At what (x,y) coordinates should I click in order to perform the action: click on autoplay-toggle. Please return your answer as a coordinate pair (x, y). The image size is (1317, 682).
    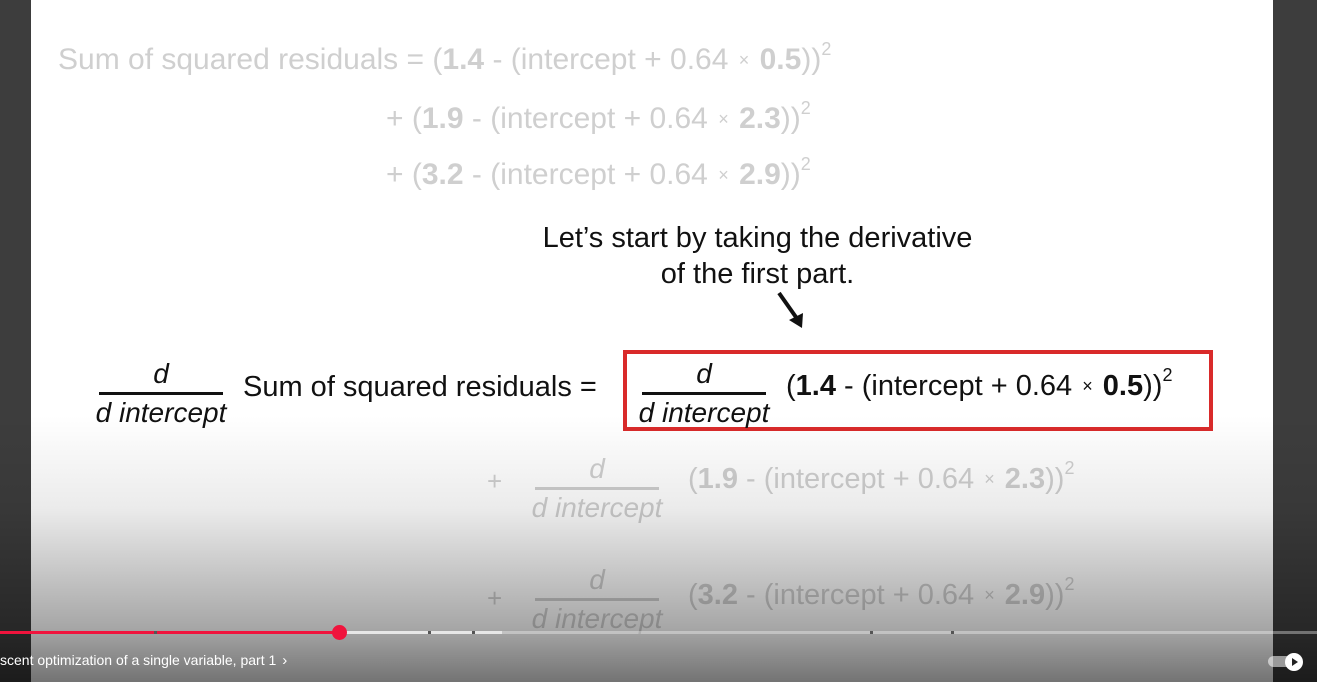
    Looking at the image, I should click on (1287, 662).